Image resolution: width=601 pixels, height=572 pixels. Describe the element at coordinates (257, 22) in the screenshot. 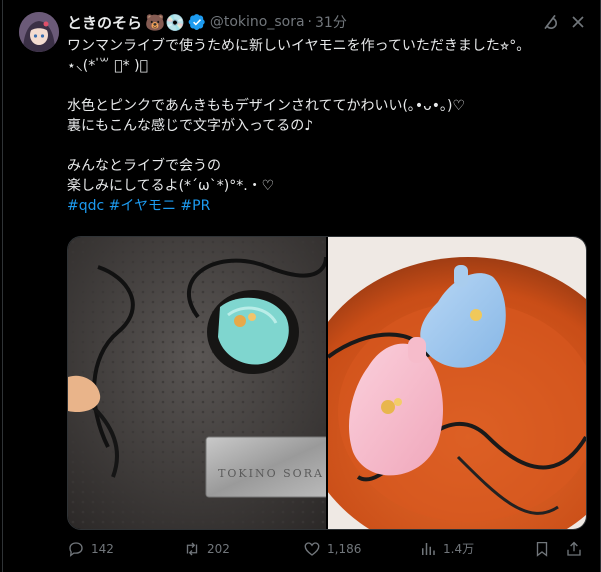

I see `author-handle: @tokino_sora` at that location.